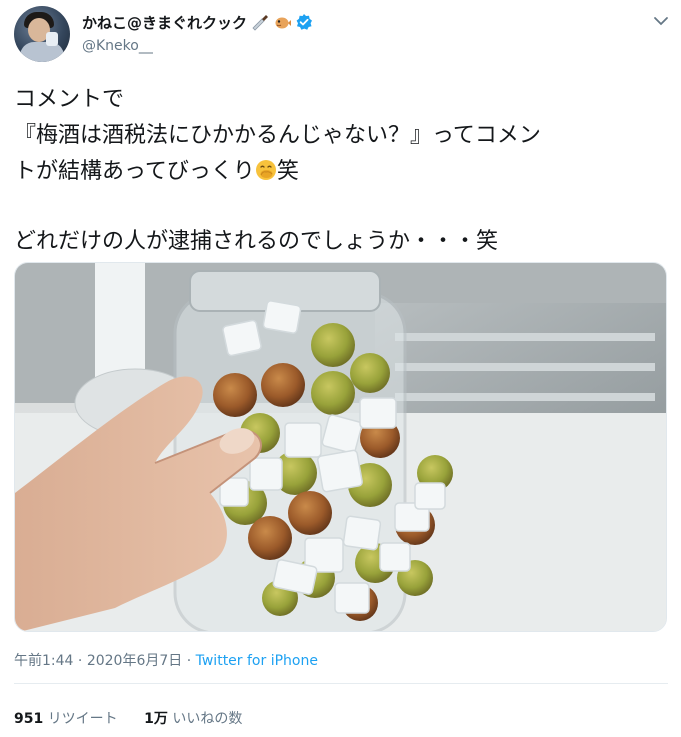 This screenshot has height=737, width=681. I want to click on likes-count: 1万, so click(156, 719).